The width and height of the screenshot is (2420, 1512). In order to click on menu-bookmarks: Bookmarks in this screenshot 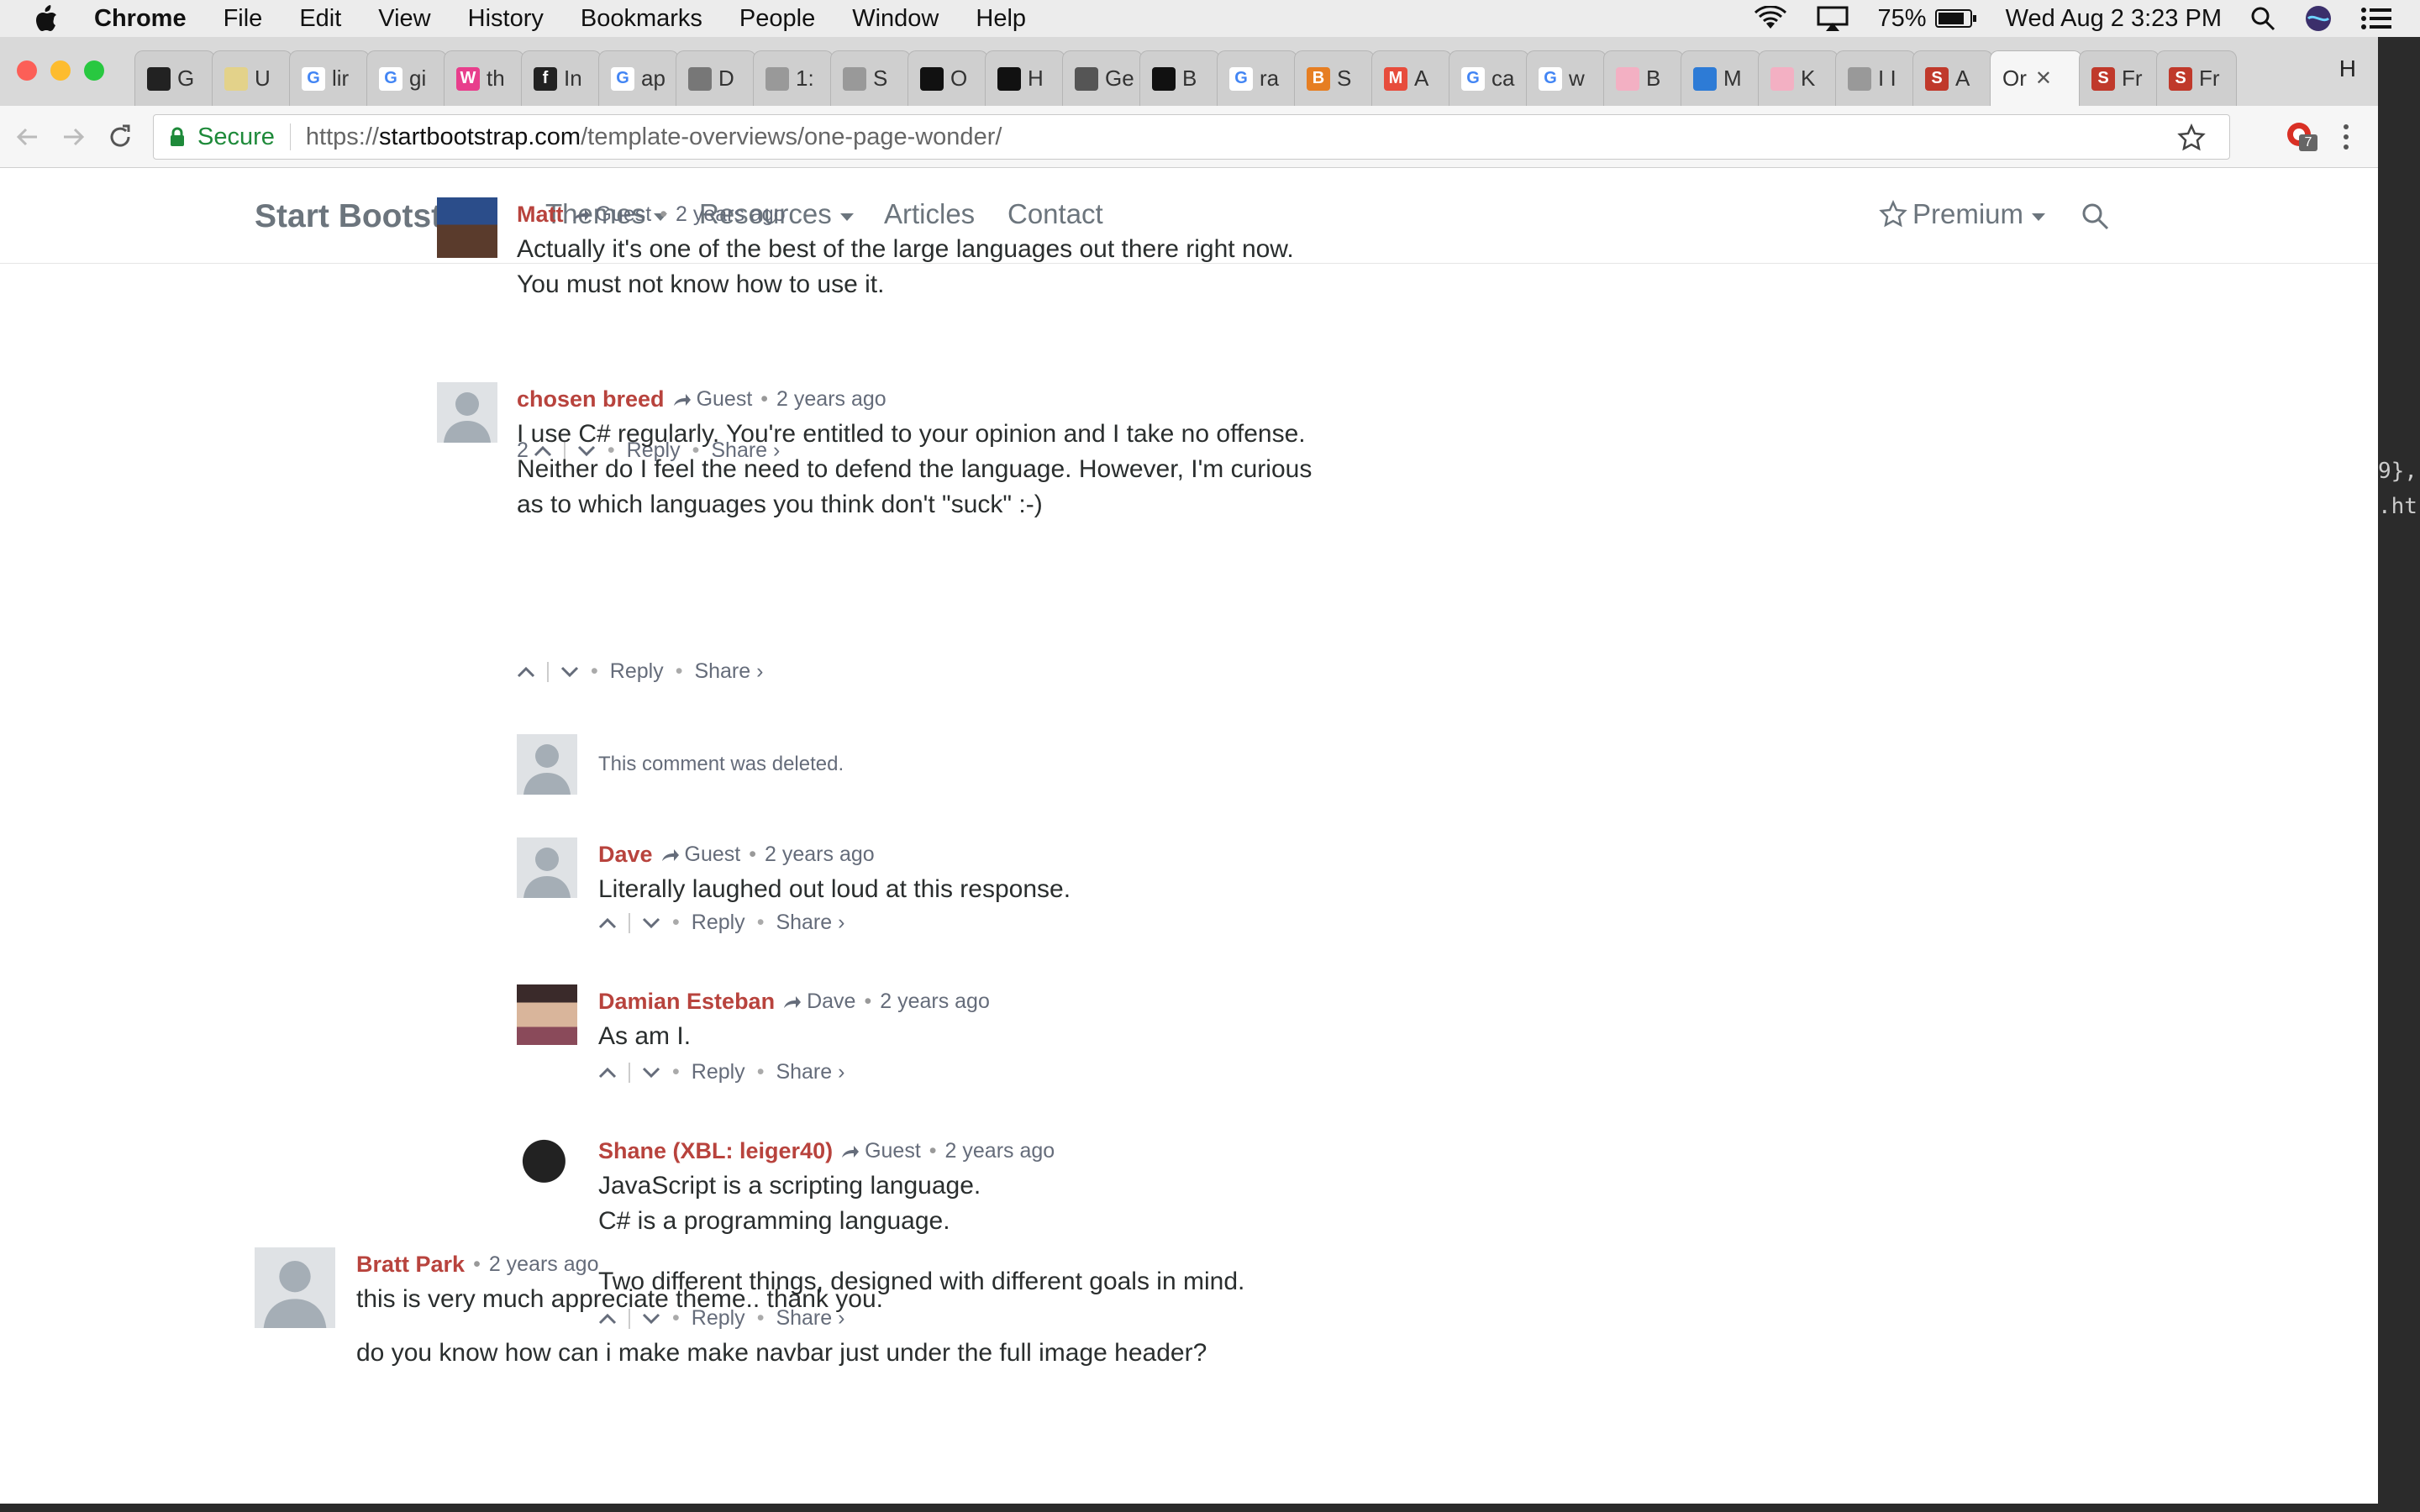, I will do `click(642, 19)`.